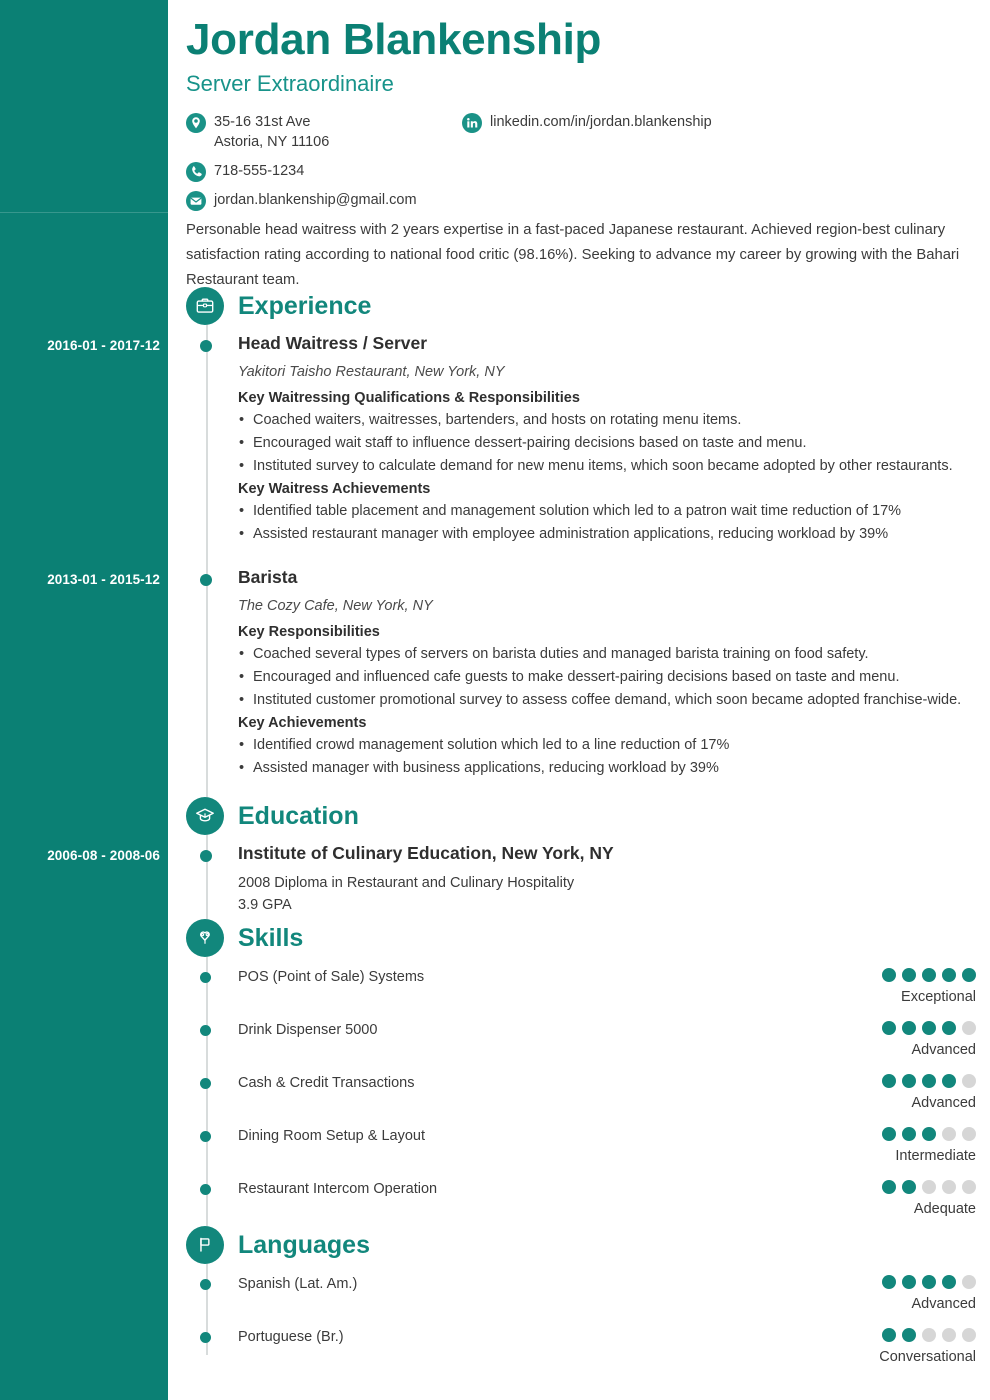 This screenshot has width=990, height=1400. What do you see at coordinates (309, 632) in the screenshot?
I see `experience-entry-2-group-1-label: Key Responsibilities` at bounding box center [309, 632].